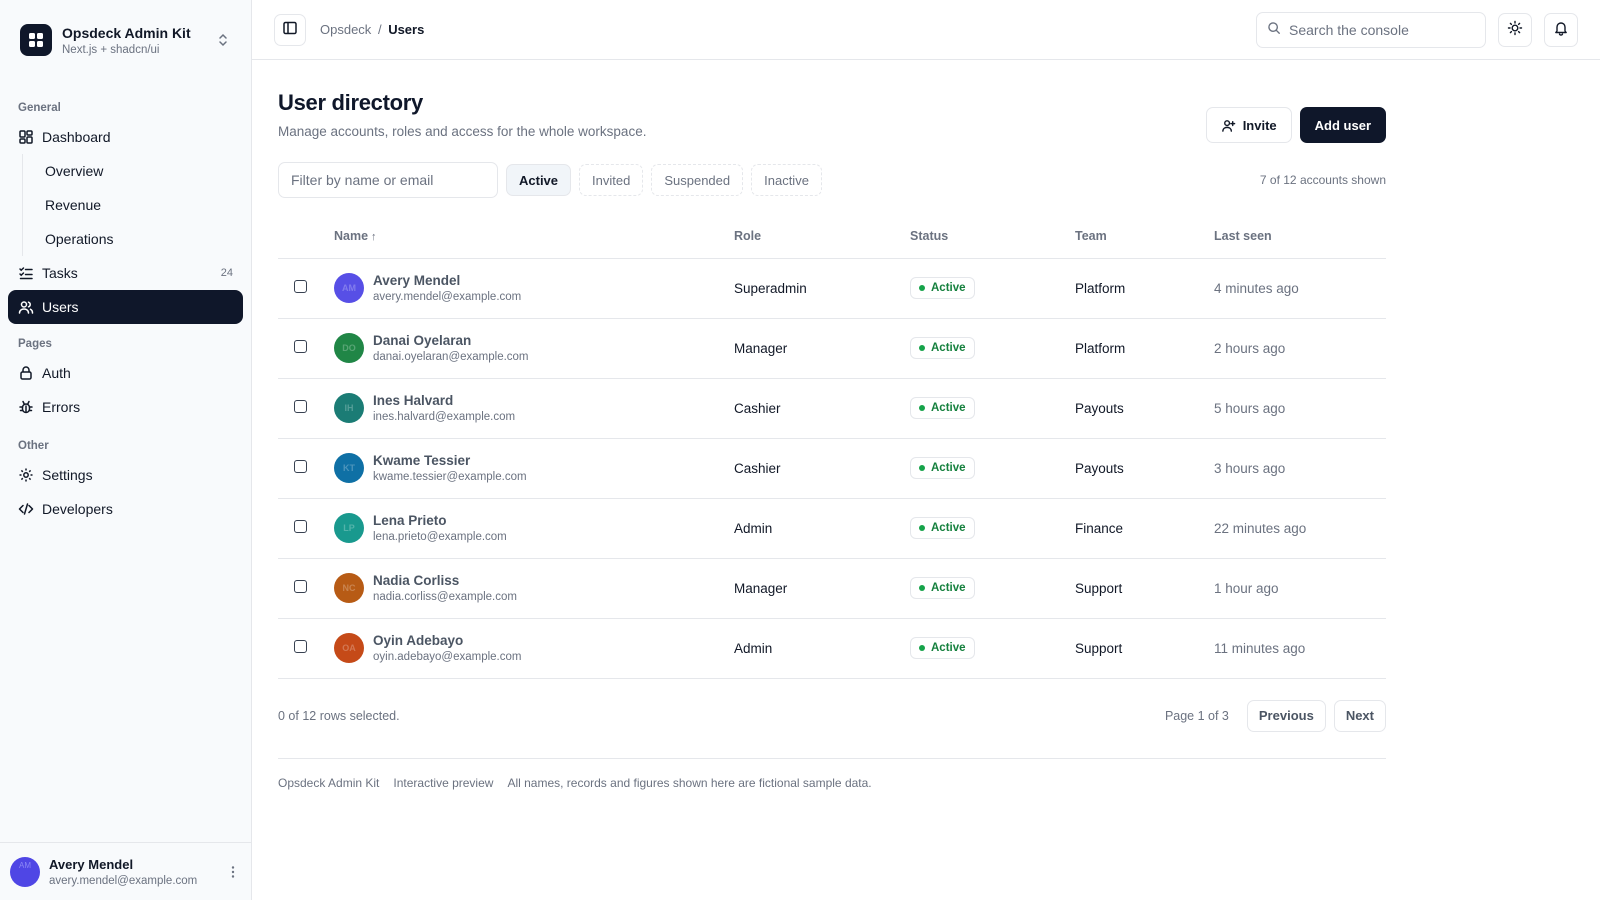 The height and width of the screenshot is (900, 1600). I want to click on invite-button: Invite, so click(1248, 125).